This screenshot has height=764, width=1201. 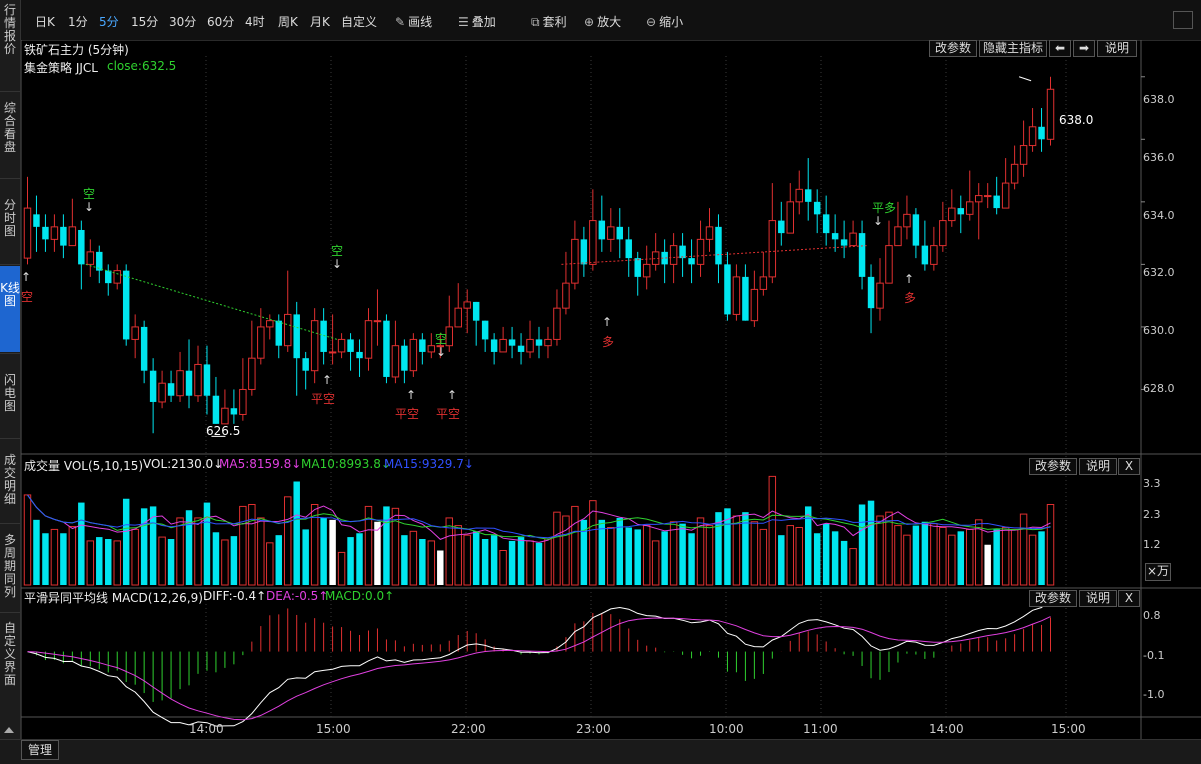 What do you see at coordinates (1084, 48) in the screenshot?
I see `next-arrow-button: ➡` at bounding box center [1084, 48].